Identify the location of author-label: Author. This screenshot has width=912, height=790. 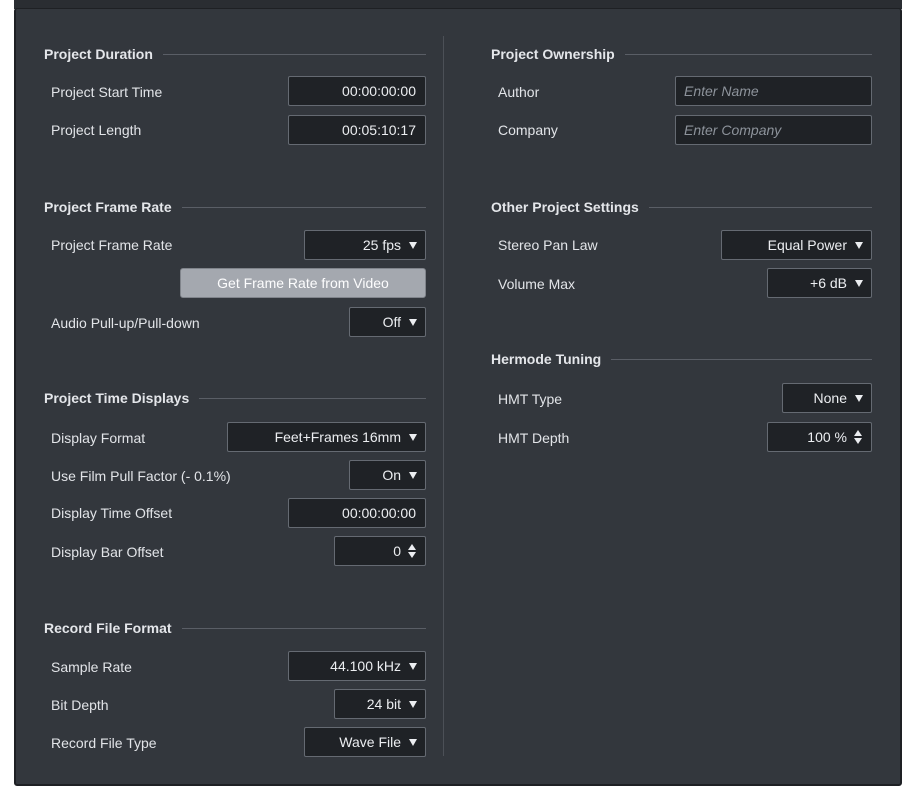
(519, 92).